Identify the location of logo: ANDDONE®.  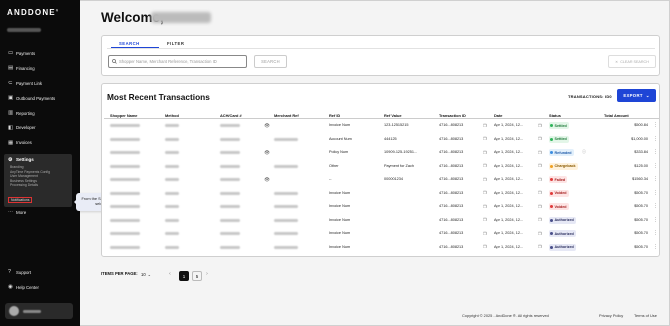
(33, 12).